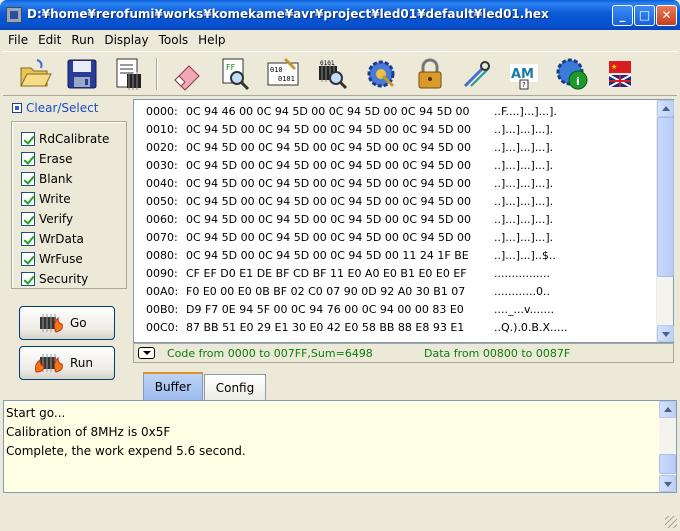 This screenshot has height=531, width=680. What do you see at coordinates (28, 179) in the screenshot?
I see `checkbox-blank` at bounding box center [28, 179].